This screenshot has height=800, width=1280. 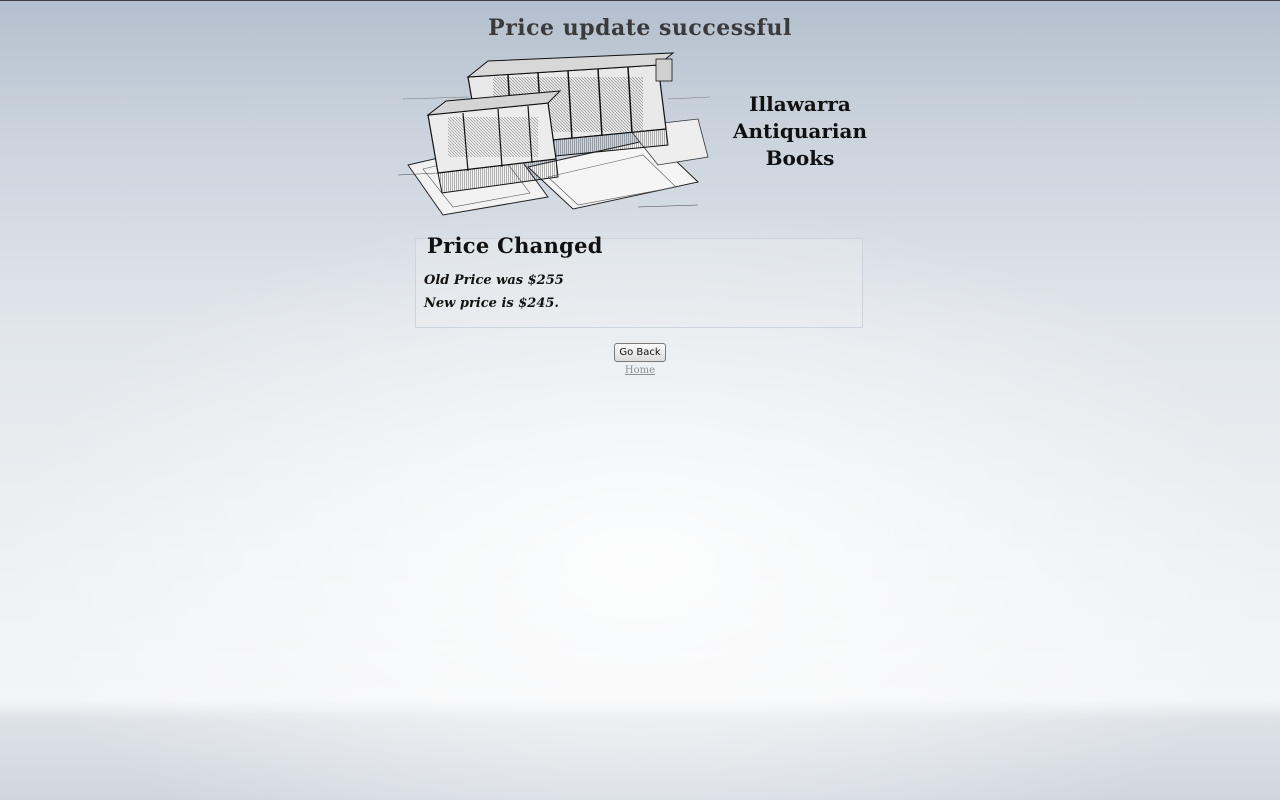 I want to click on go-back-button: Go Back, so click(x=640, y=352).